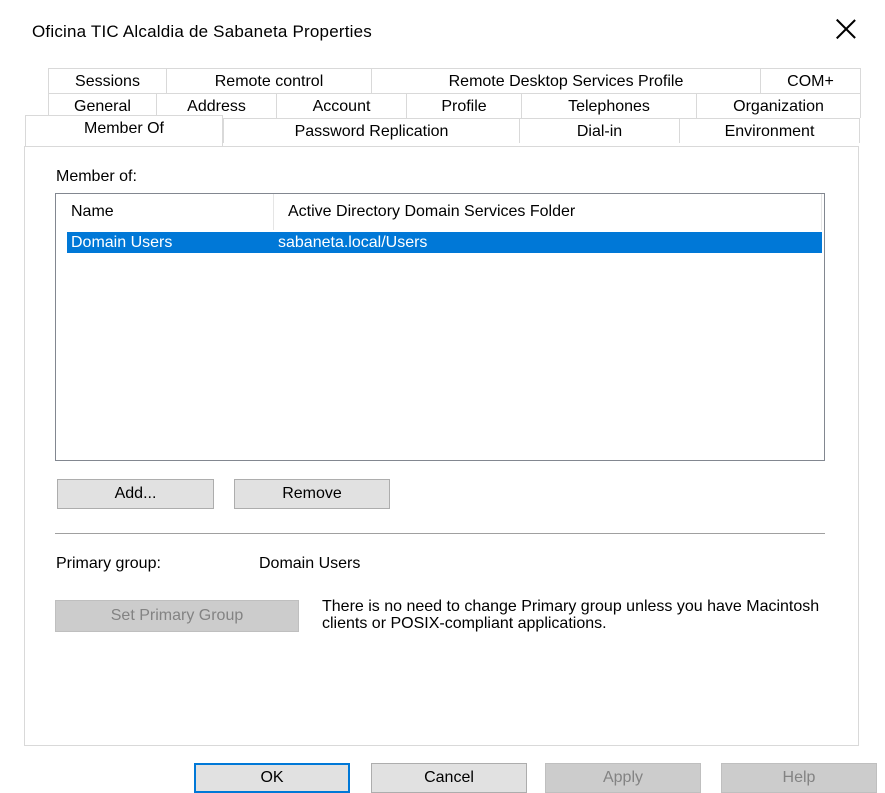  I want to click on list-item: Domain Users sabaneta.local/Users, so click(444, 242).